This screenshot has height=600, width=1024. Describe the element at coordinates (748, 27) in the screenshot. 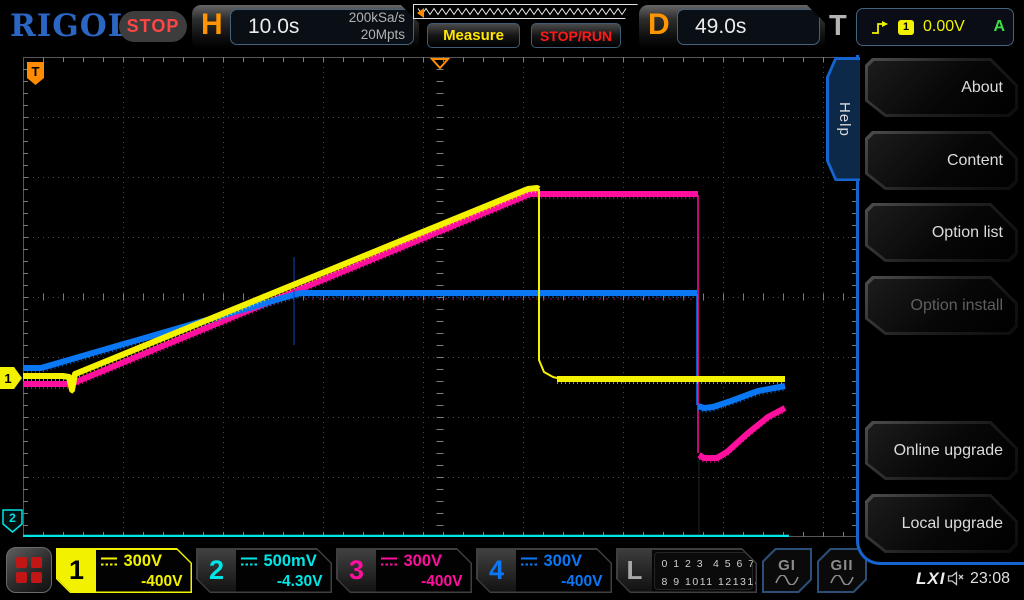

I see `delay-readout: 49.0s` at that location.